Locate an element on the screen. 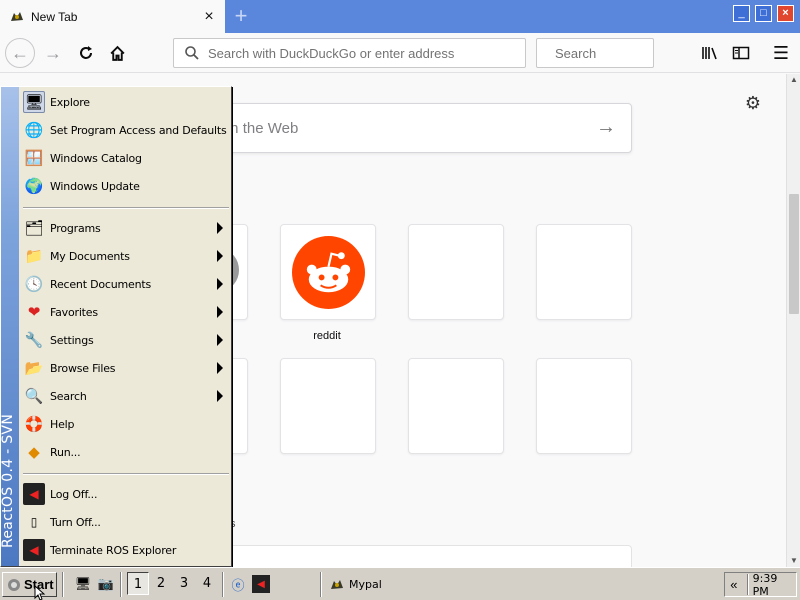  forward-button: → is located at coordinates (53, 53).